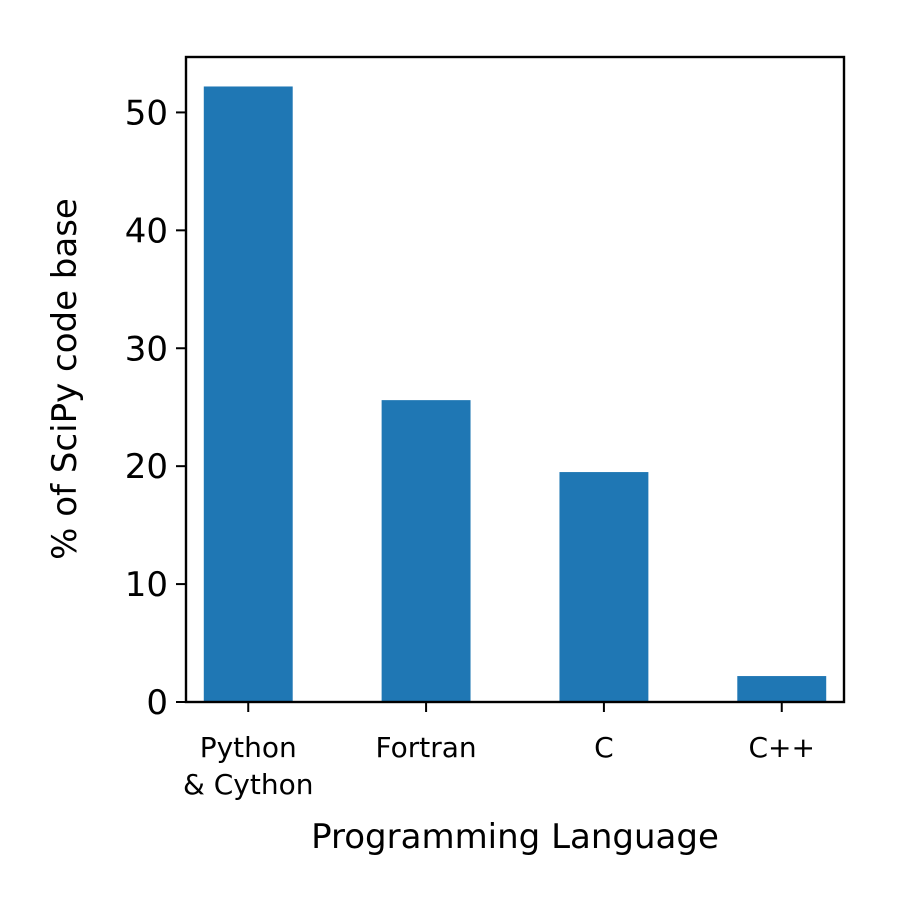  Describe the element at coordinates (782, 747) in the screenshot. I see `x-tick-label: C++` at that location.